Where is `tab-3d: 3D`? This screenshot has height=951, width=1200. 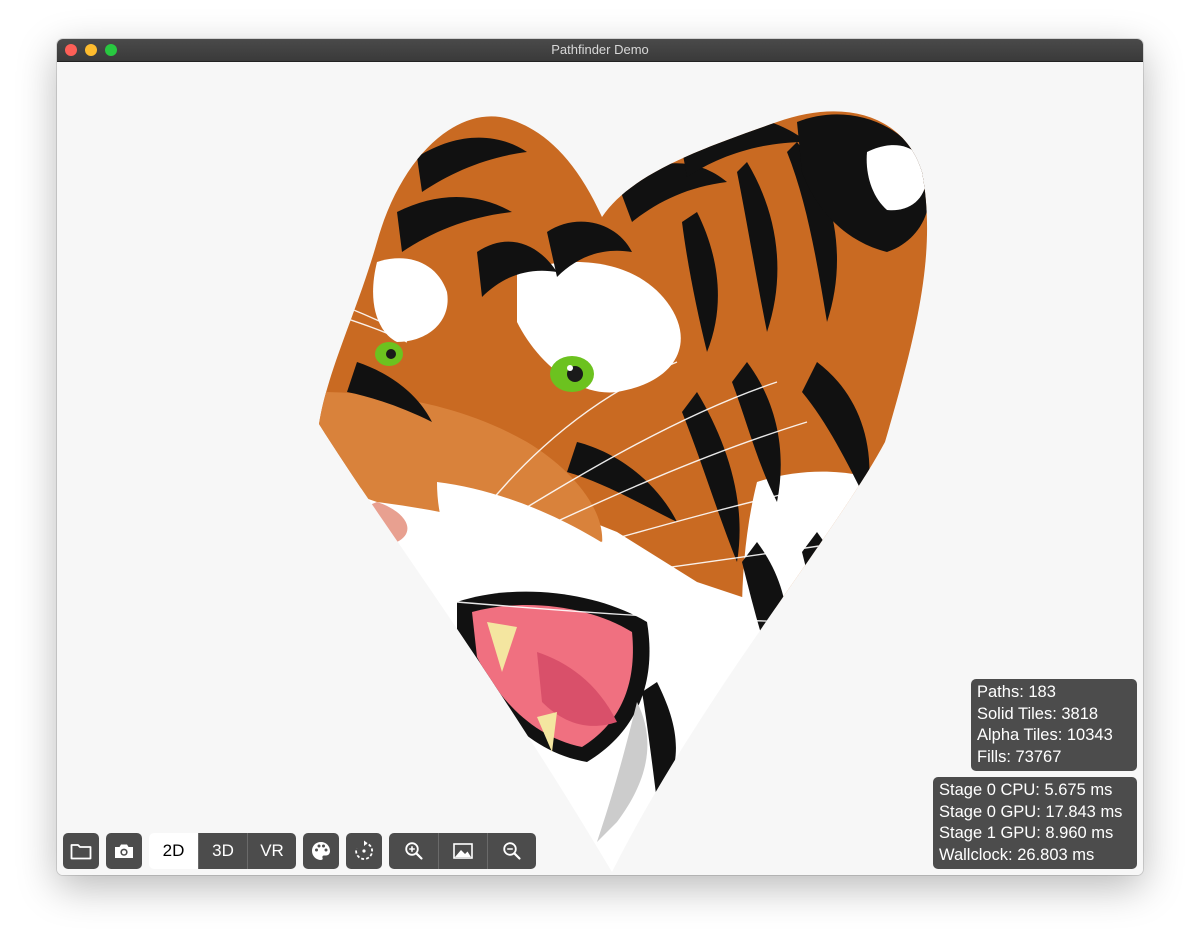
tab-3d: 3D is located at coordinates (222, 851).